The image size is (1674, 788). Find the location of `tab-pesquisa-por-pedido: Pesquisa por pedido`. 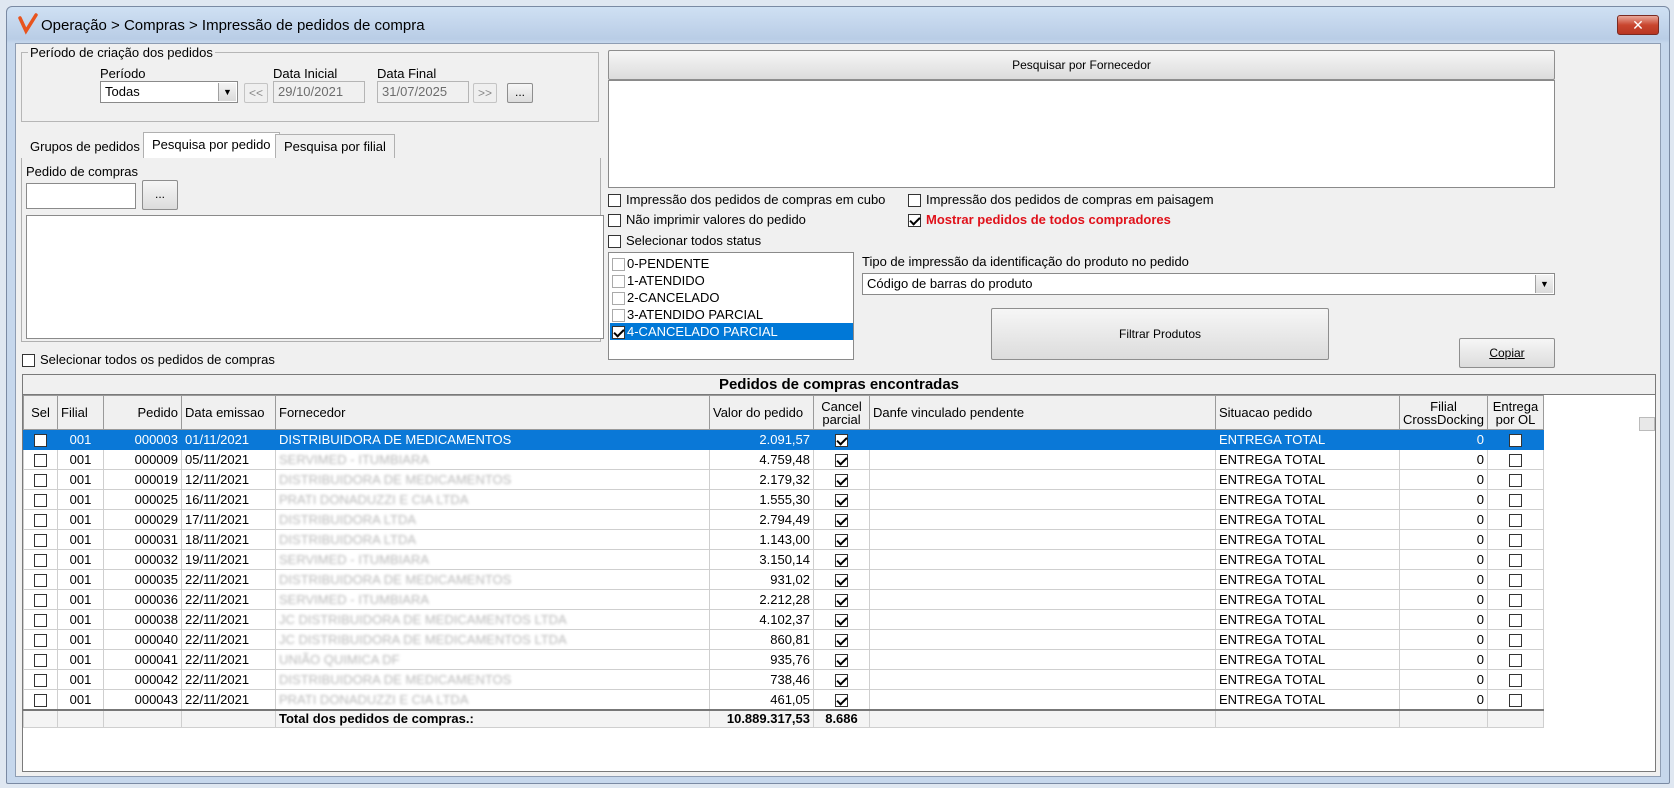

tab-pesquisa-por-pedido: Pesquisa por pedido is located at coordinates (211, 145).